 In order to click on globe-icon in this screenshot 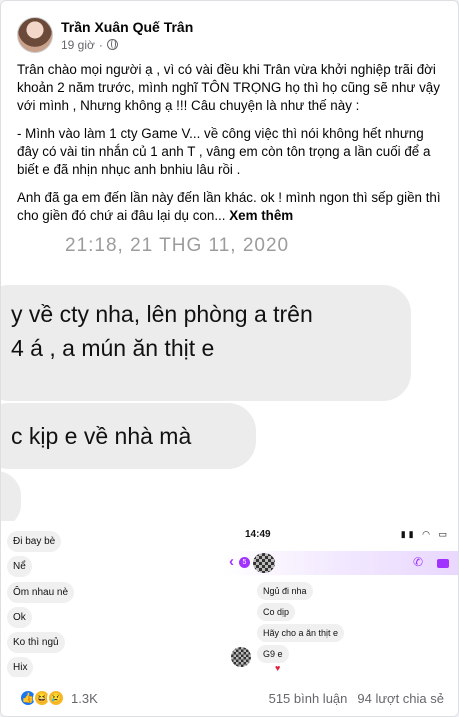, I will do `click(112, 44)`.